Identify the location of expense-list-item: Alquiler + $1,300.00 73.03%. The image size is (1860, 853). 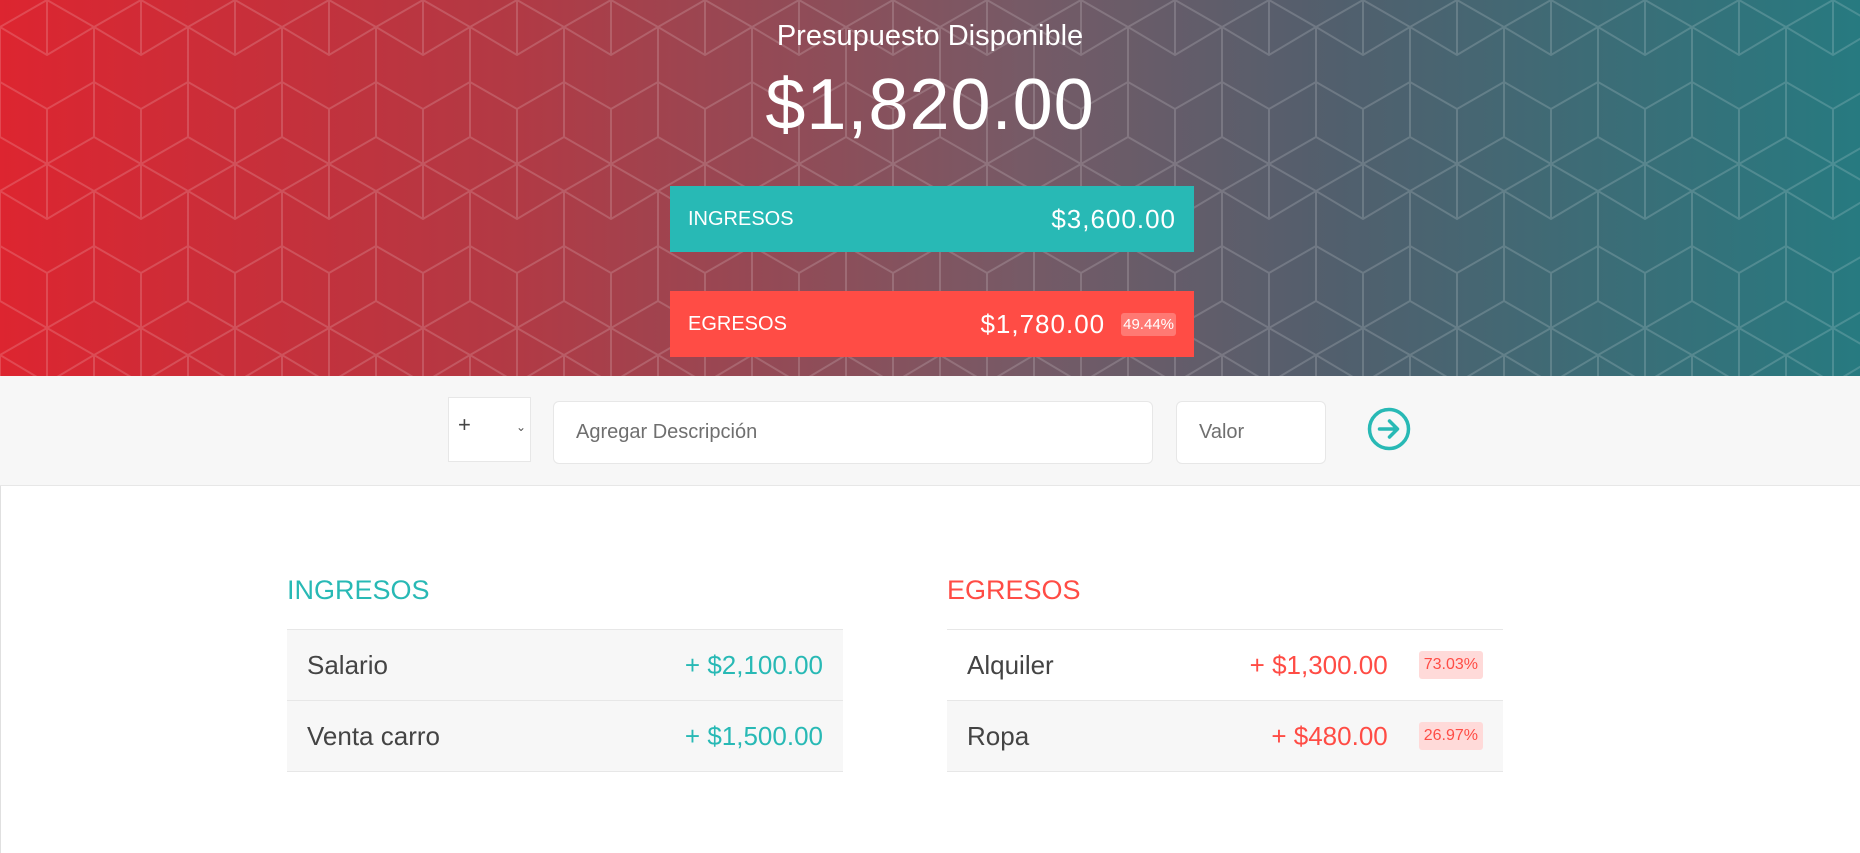
(1225, 665).